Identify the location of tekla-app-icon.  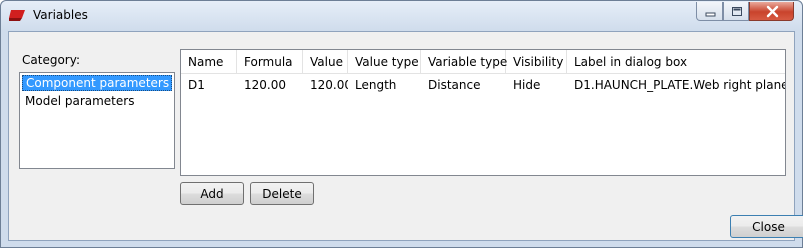
(17, 15).